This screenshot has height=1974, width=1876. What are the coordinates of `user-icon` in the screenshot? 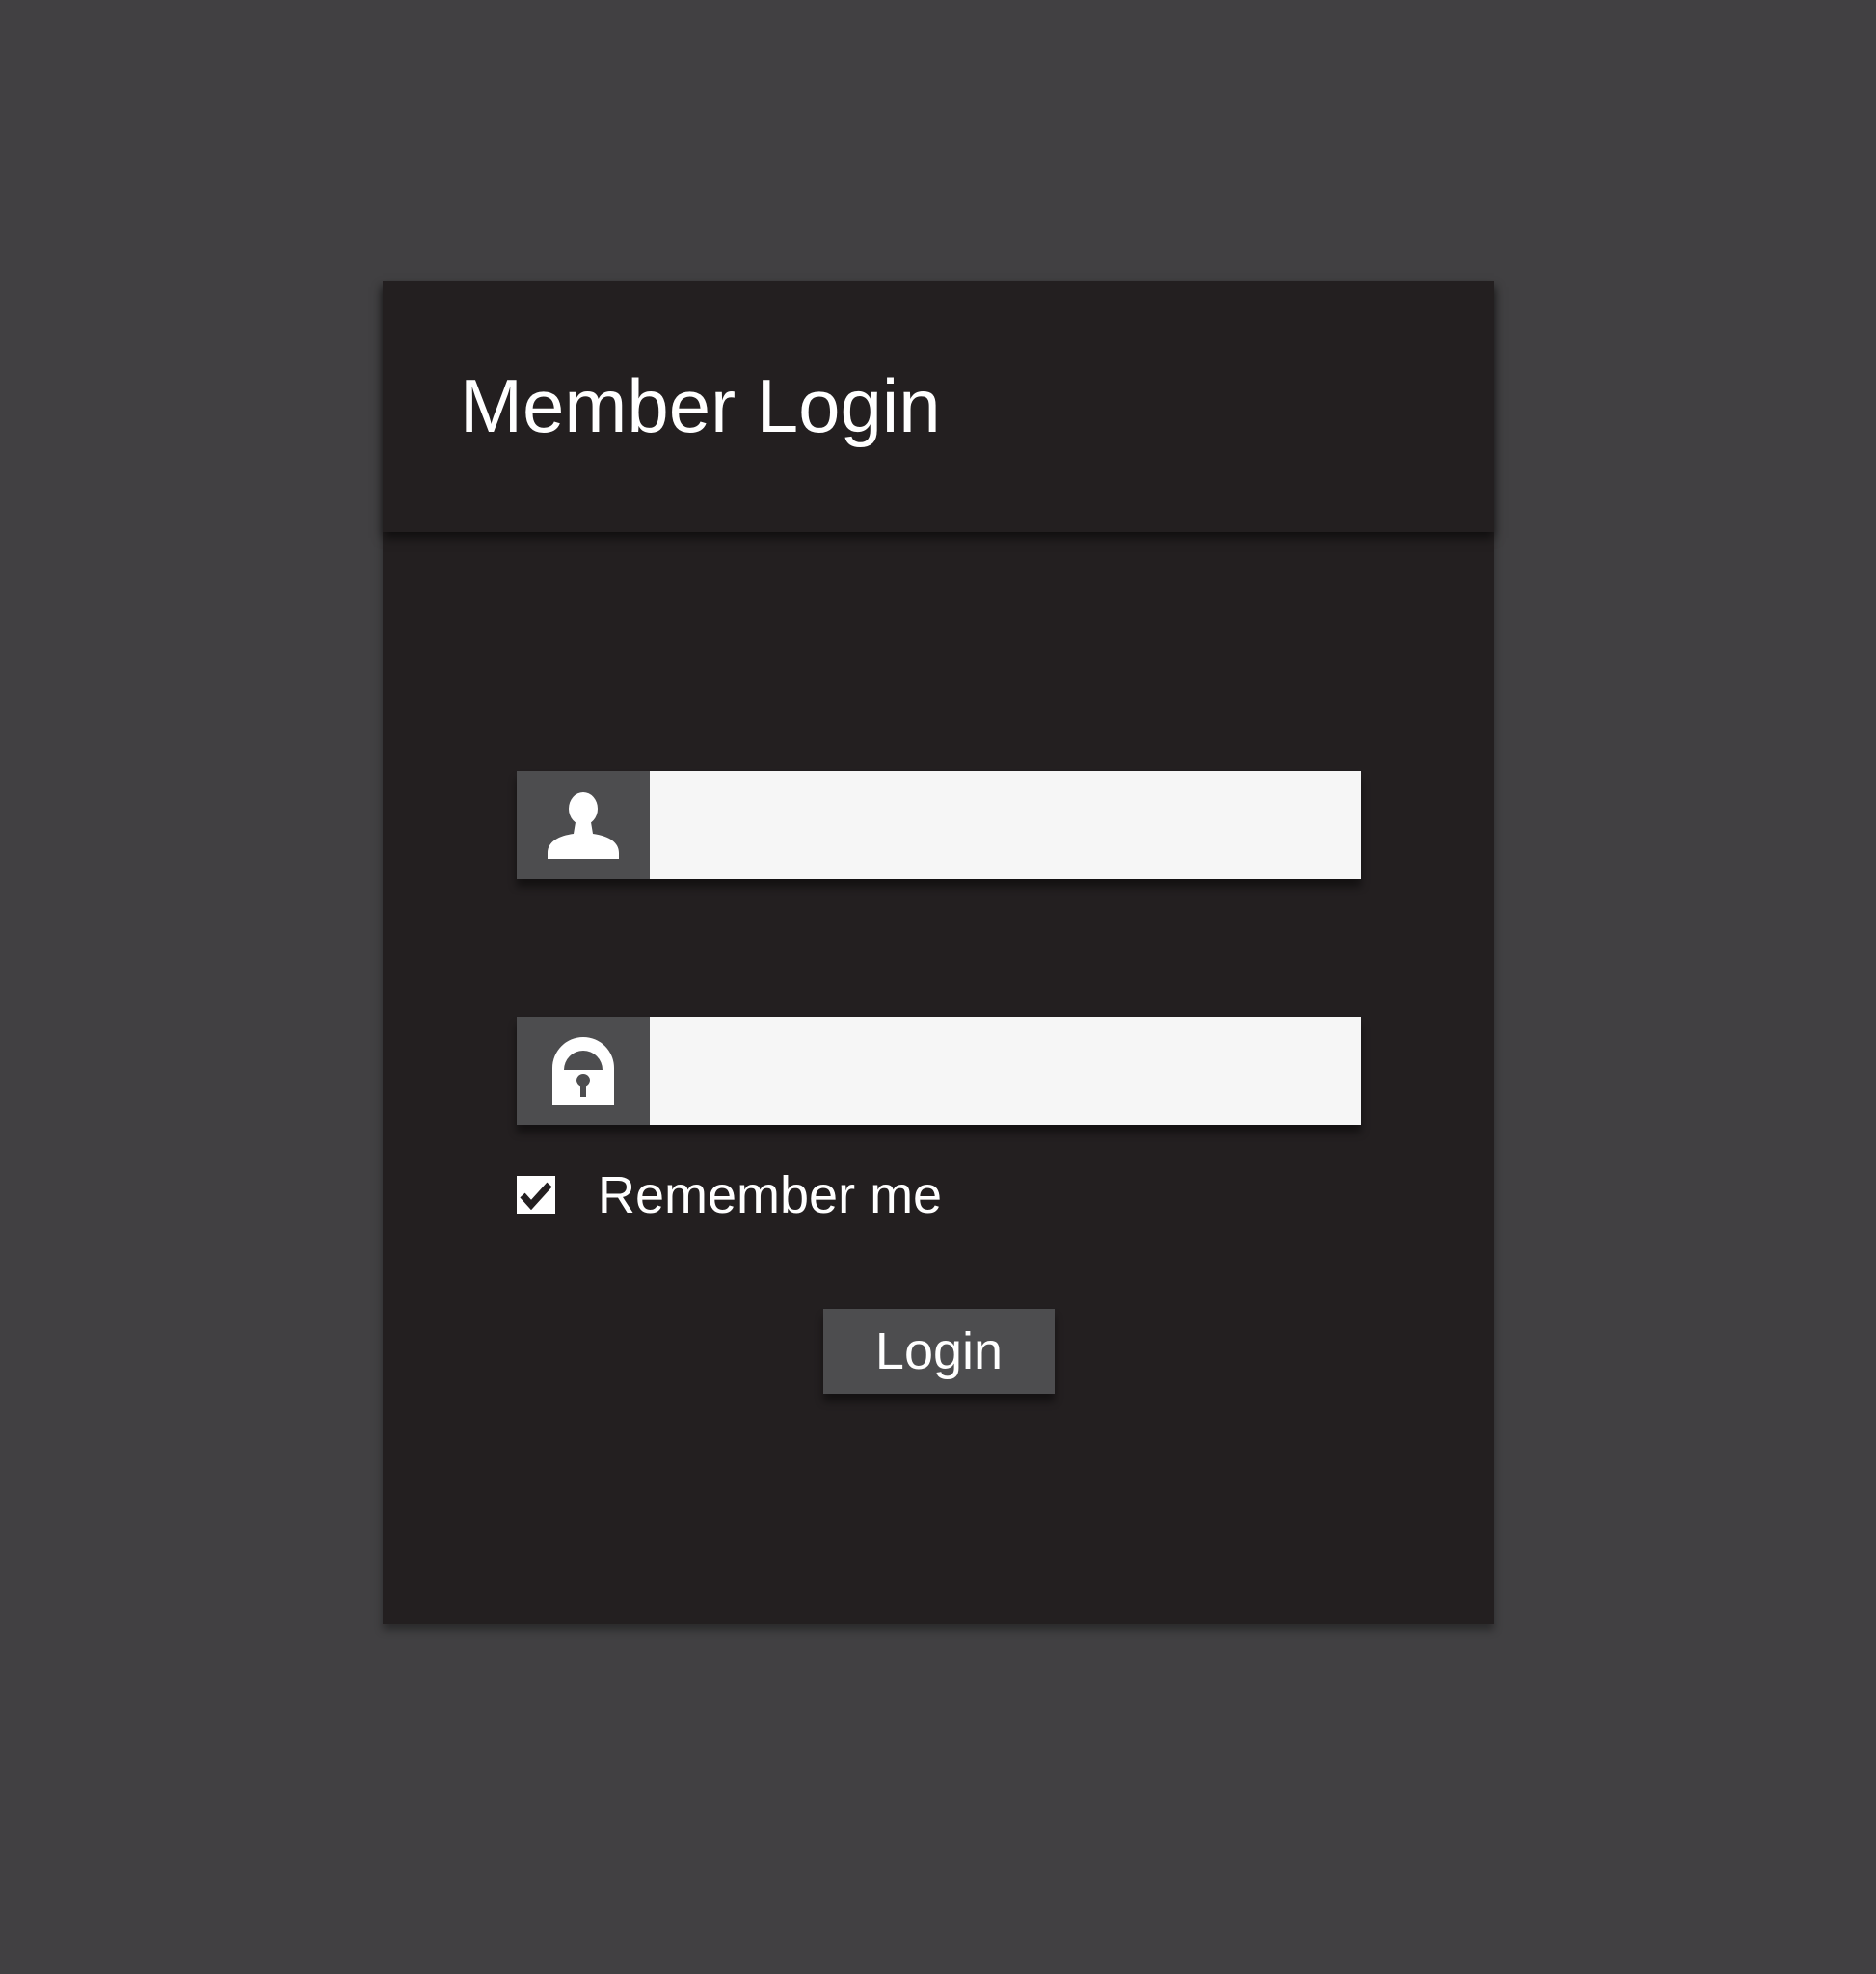 It's located at (583, 825).